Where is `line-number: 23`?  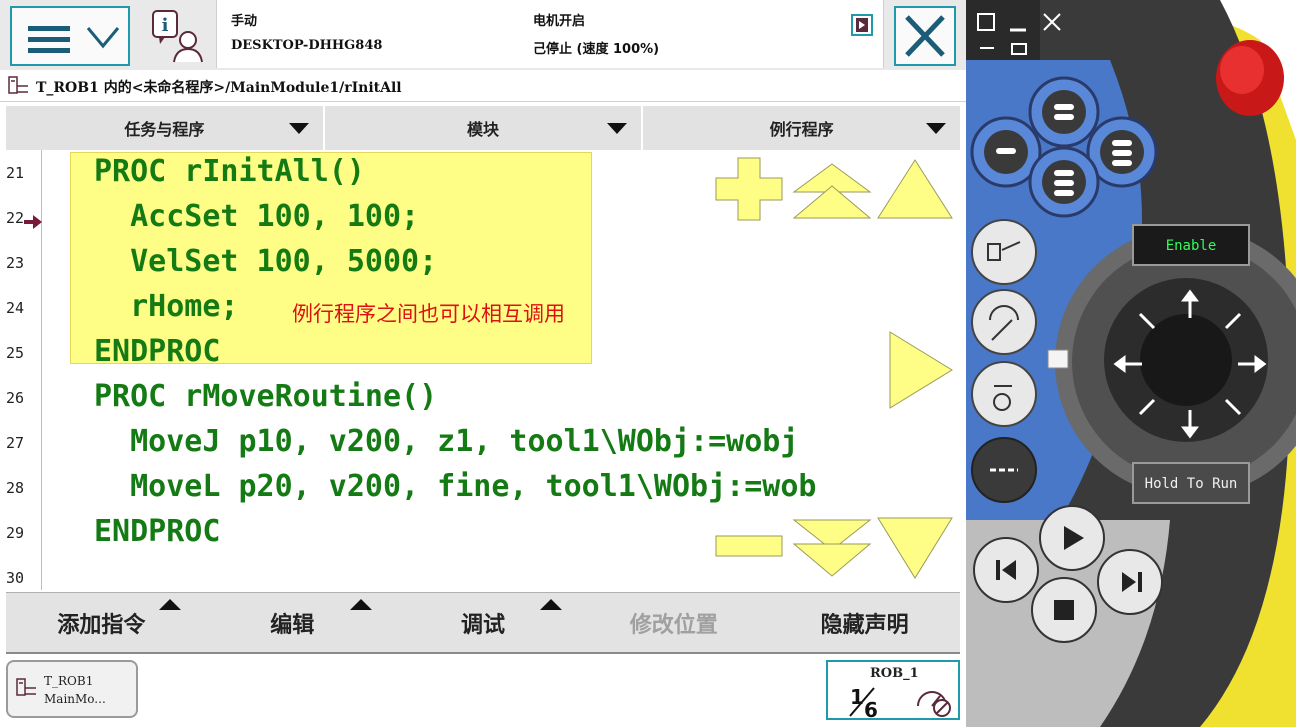 line-number: 23 is located at coordinates (15, 263).